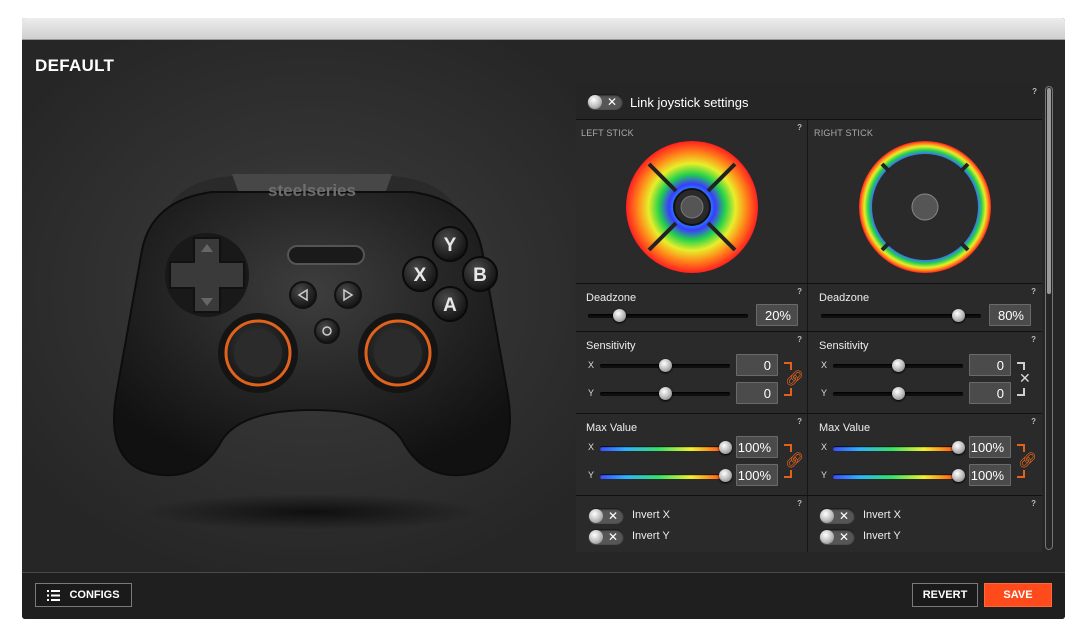 Image resolution: width=1082 pixels, height=639 pixels. I want to click on right-deadzone-wheel, so click(925, 207).